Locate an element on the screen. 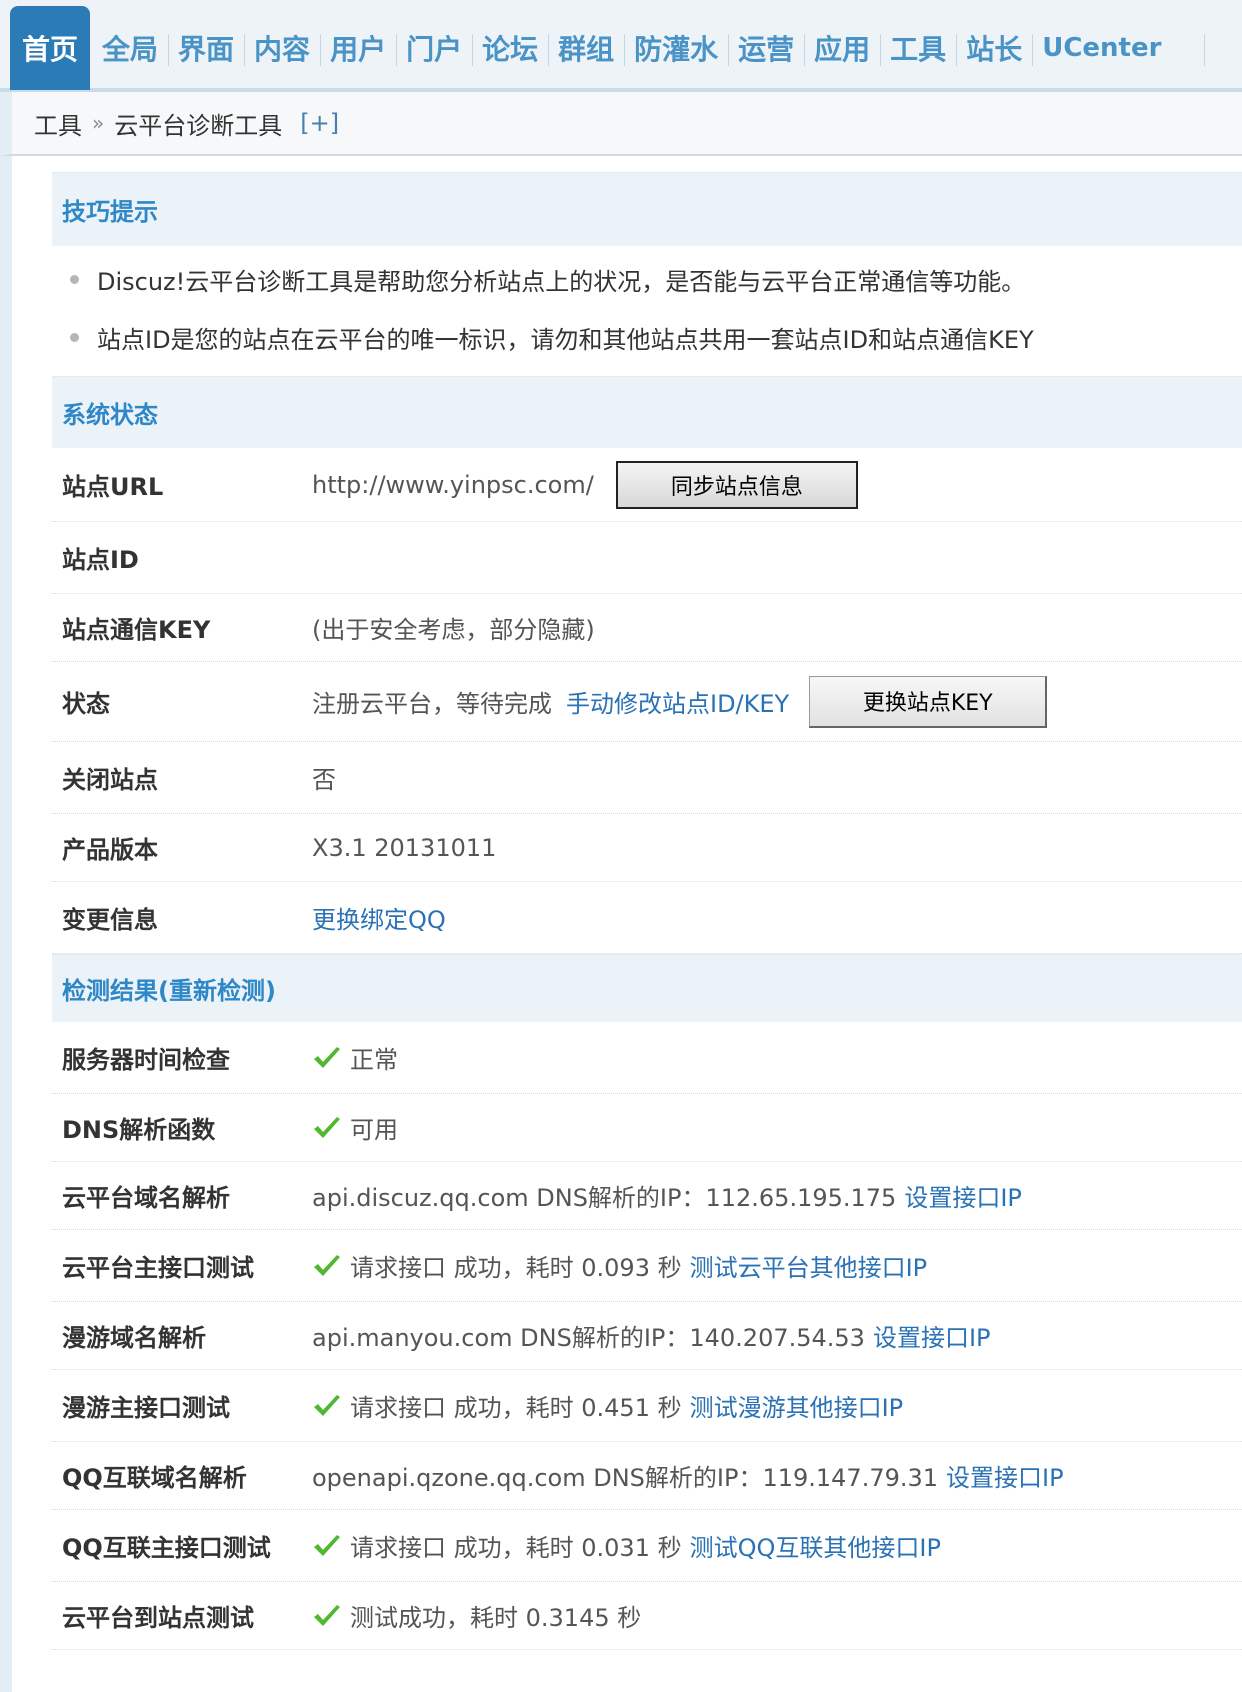 The height and width of the screenshot is (1692, 1242). change-info-label: 变更信息 is located at coordinates (110, 920).